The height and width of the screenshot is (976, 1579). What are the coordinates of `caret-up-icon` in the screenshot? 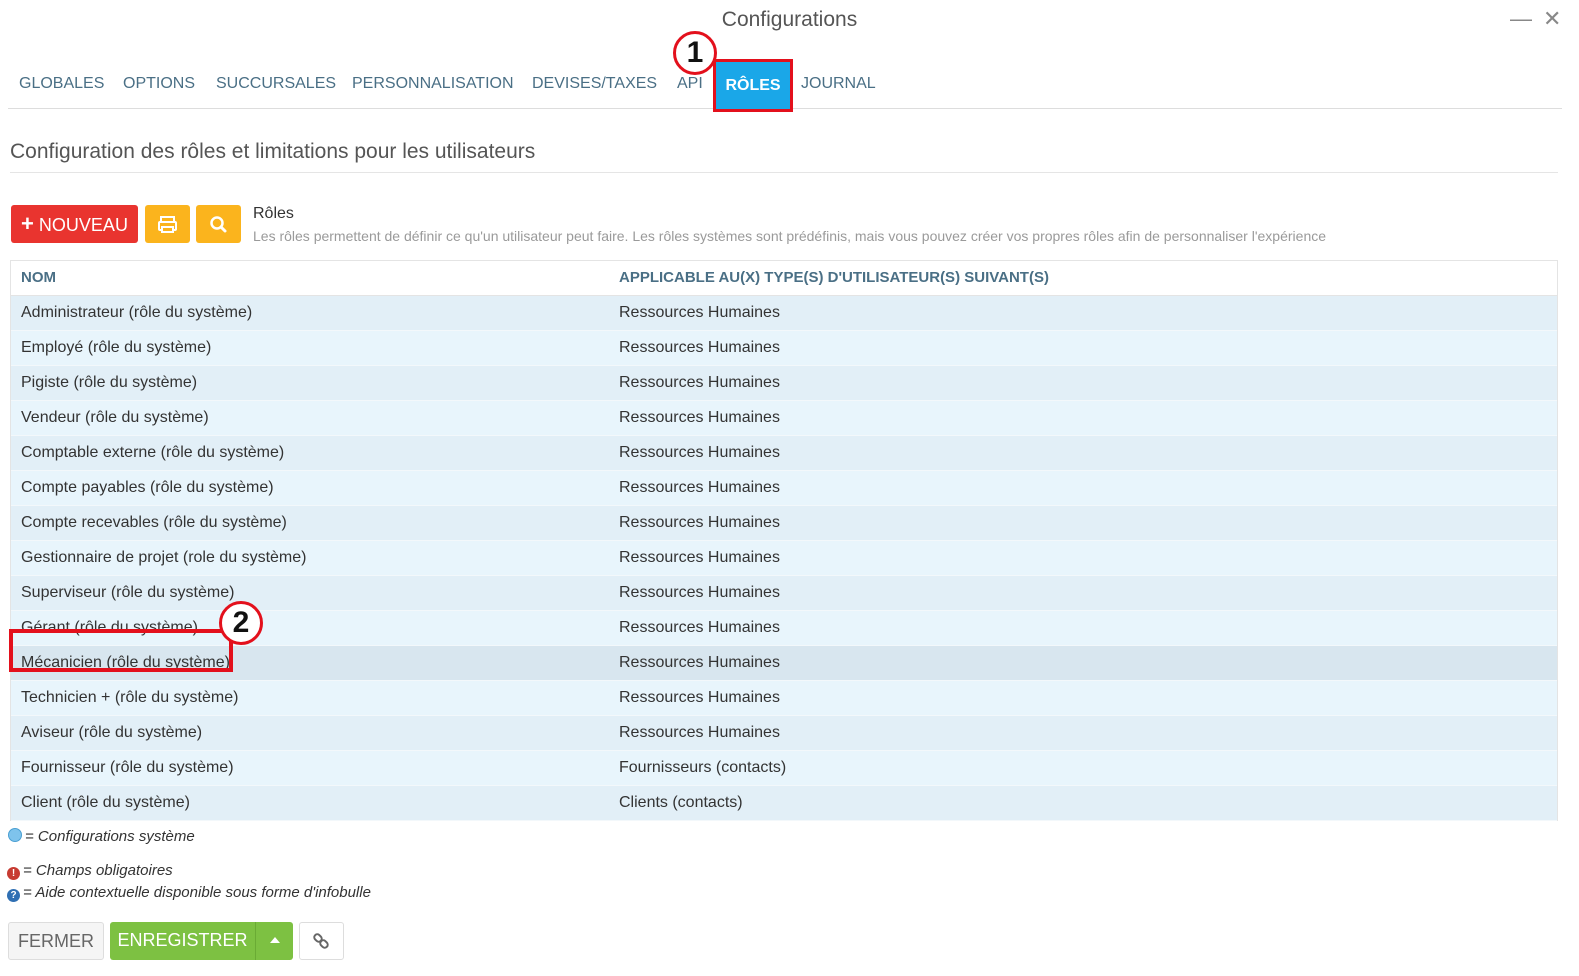 It's located at (274, 940).